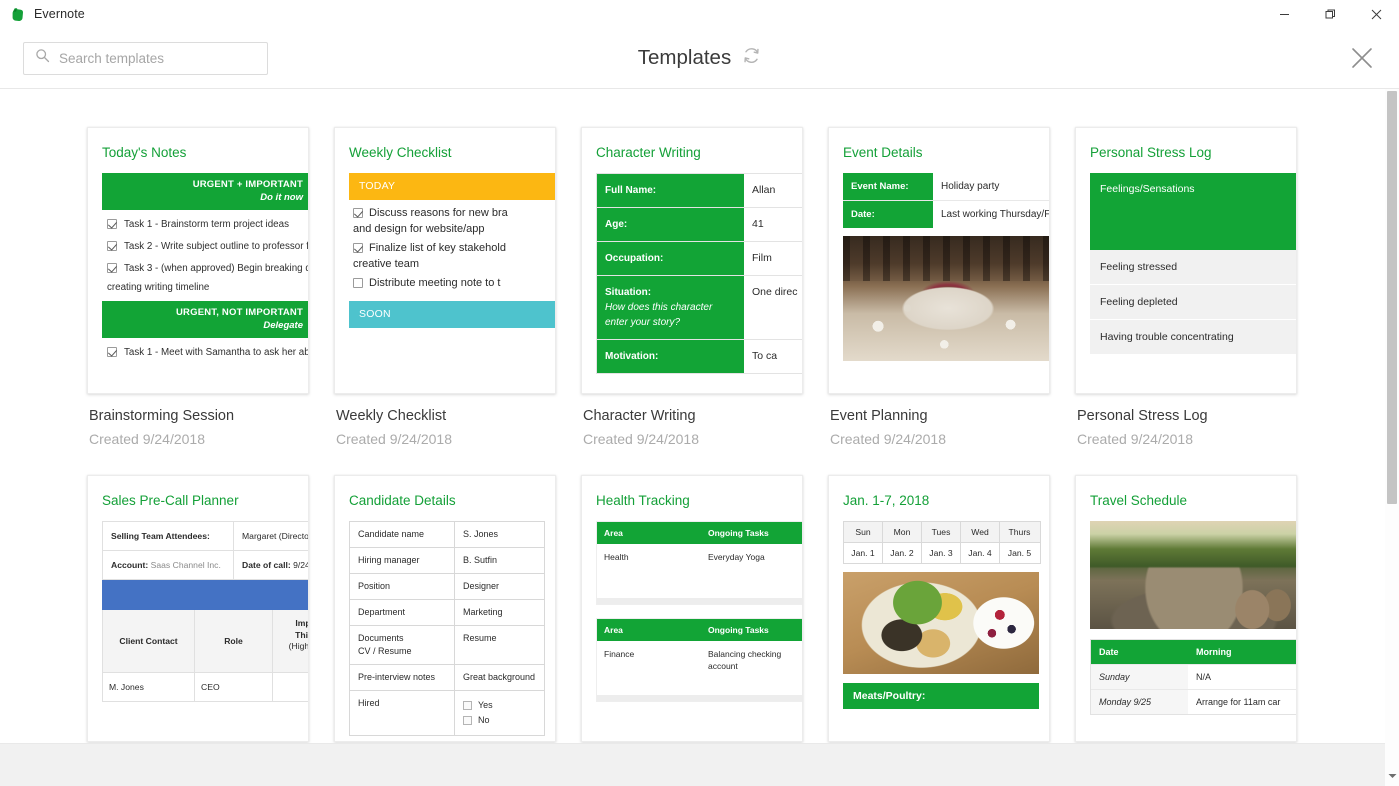  What do you see at coordinates (699, 668) in the screenshot?
I see `table-row: Finance Balancing checking account` at bounding box center [699, 668].